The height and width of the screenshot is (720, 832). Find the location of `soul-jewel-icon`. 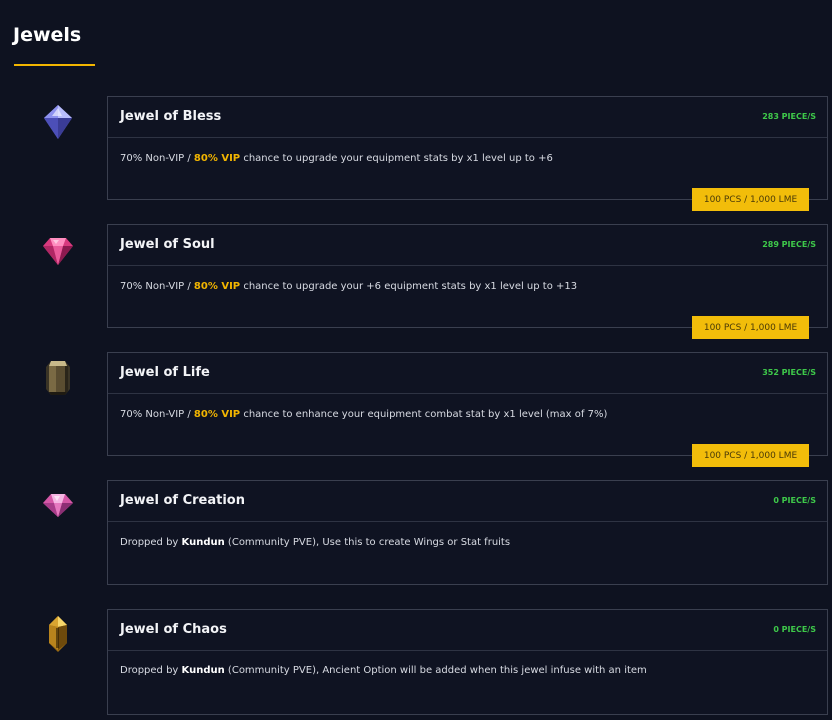

soul-jewel-icon is located at coordinates (58, 251).